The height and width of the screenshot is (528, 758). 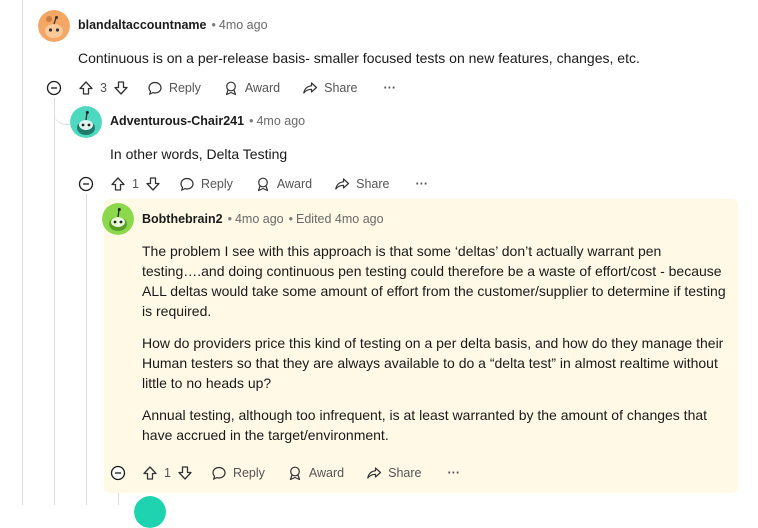 I want to click on username: blandaltaccountname, so click(x=142, y=25).